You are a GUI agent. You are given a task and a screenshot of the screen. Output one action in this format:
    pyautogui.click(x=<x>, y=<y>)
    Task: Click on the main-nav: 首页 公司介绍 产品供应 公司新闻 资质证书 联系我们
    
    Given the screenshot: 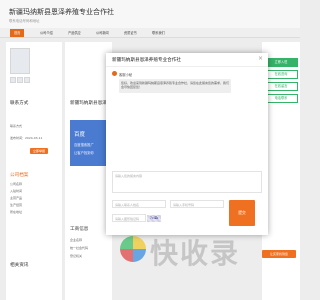 What is the action you would take?
    pyautogui.click(x=150, y=33)
    